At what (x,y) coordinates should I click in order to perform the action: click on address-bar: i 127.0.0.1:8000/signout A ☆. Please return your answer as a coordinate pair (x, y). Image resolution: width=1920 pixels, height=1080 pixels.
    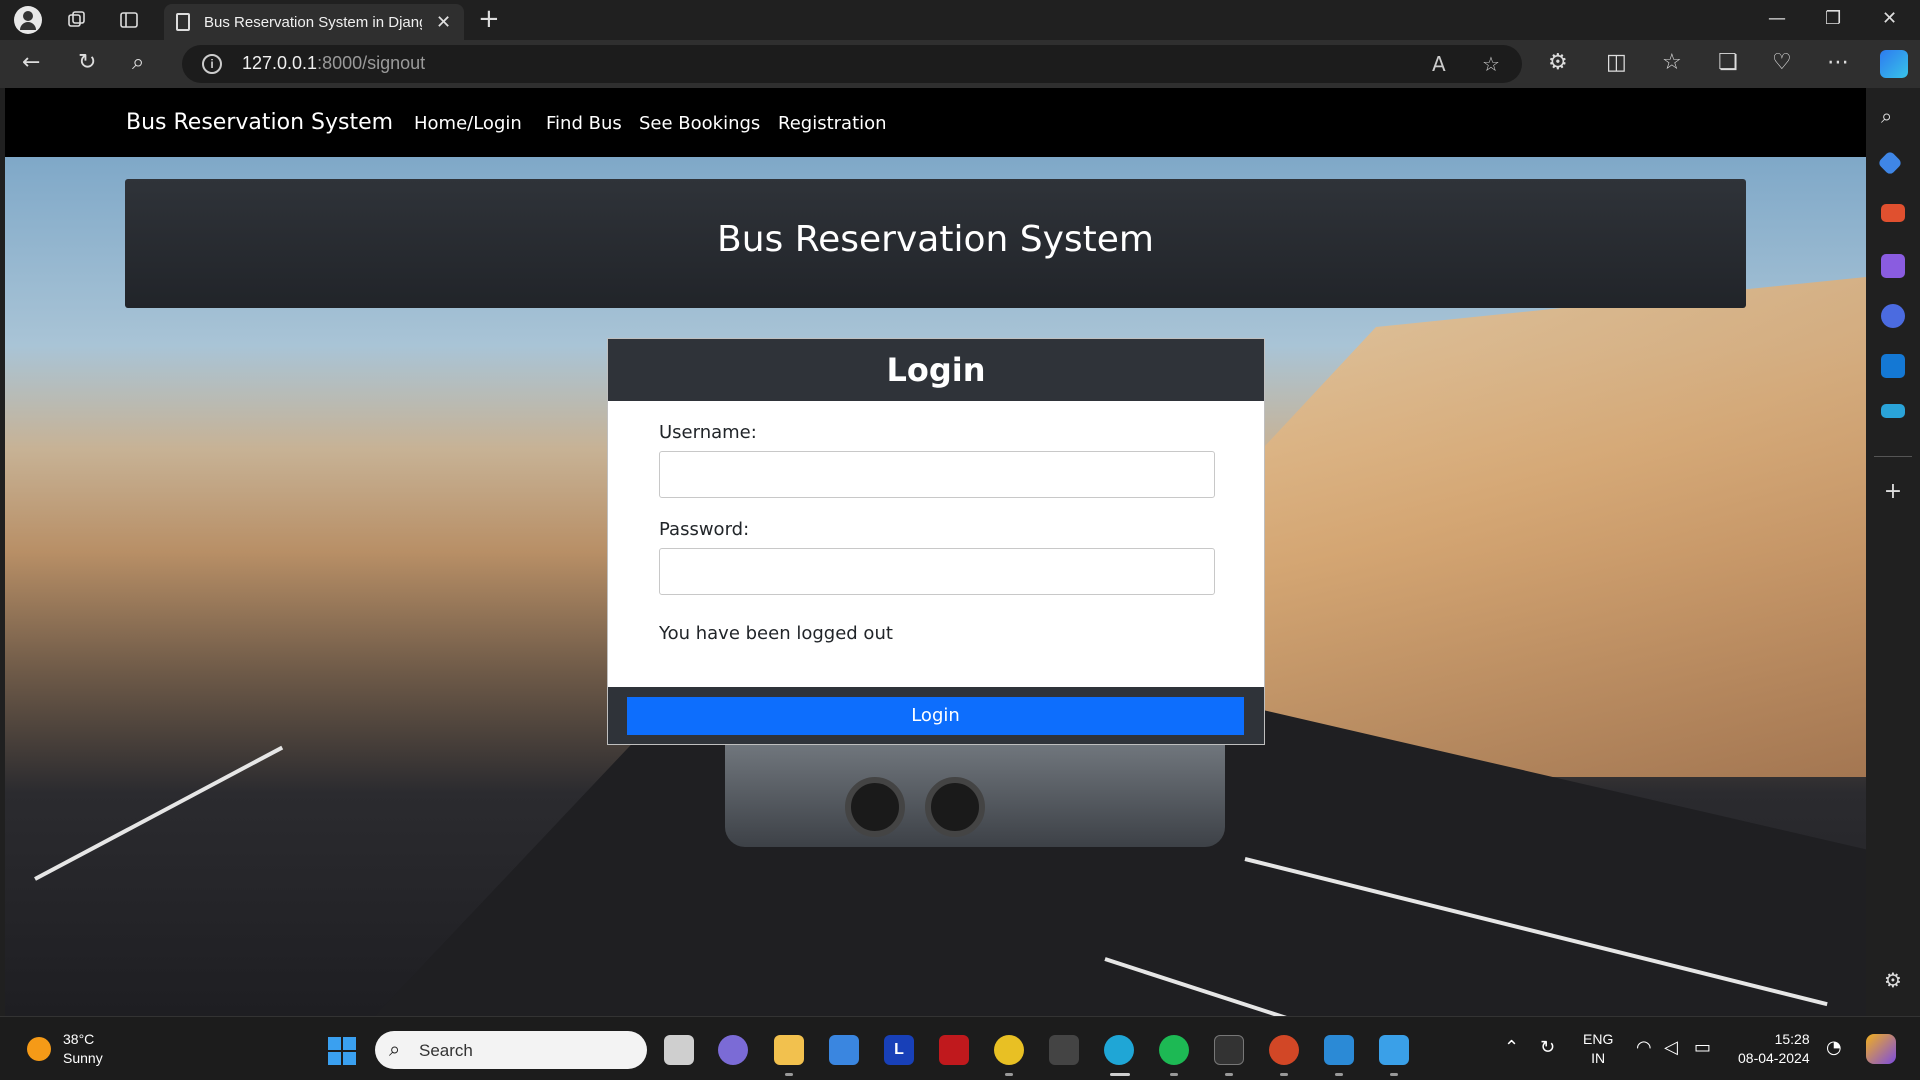
    Looking at the image, I should click on (852, 64).